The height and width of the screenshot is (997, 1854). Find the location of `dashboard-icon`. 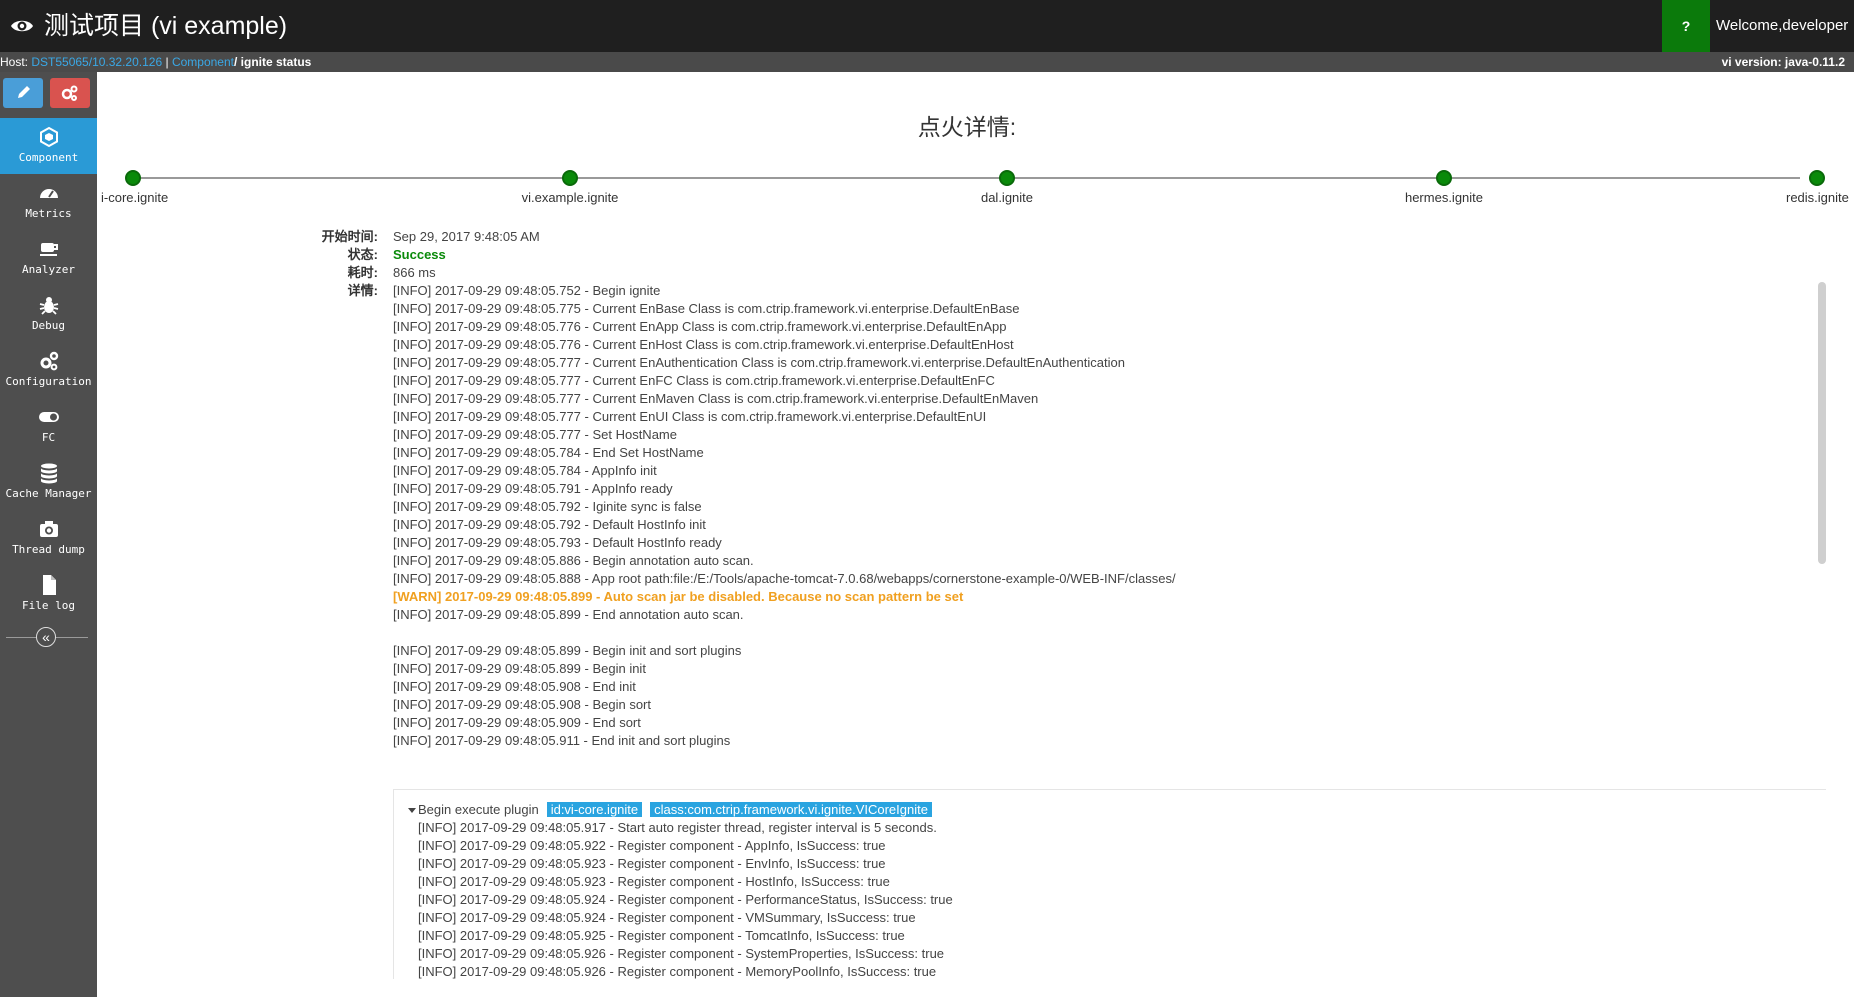

dashboard-icon is located at coordinates (48, 193).